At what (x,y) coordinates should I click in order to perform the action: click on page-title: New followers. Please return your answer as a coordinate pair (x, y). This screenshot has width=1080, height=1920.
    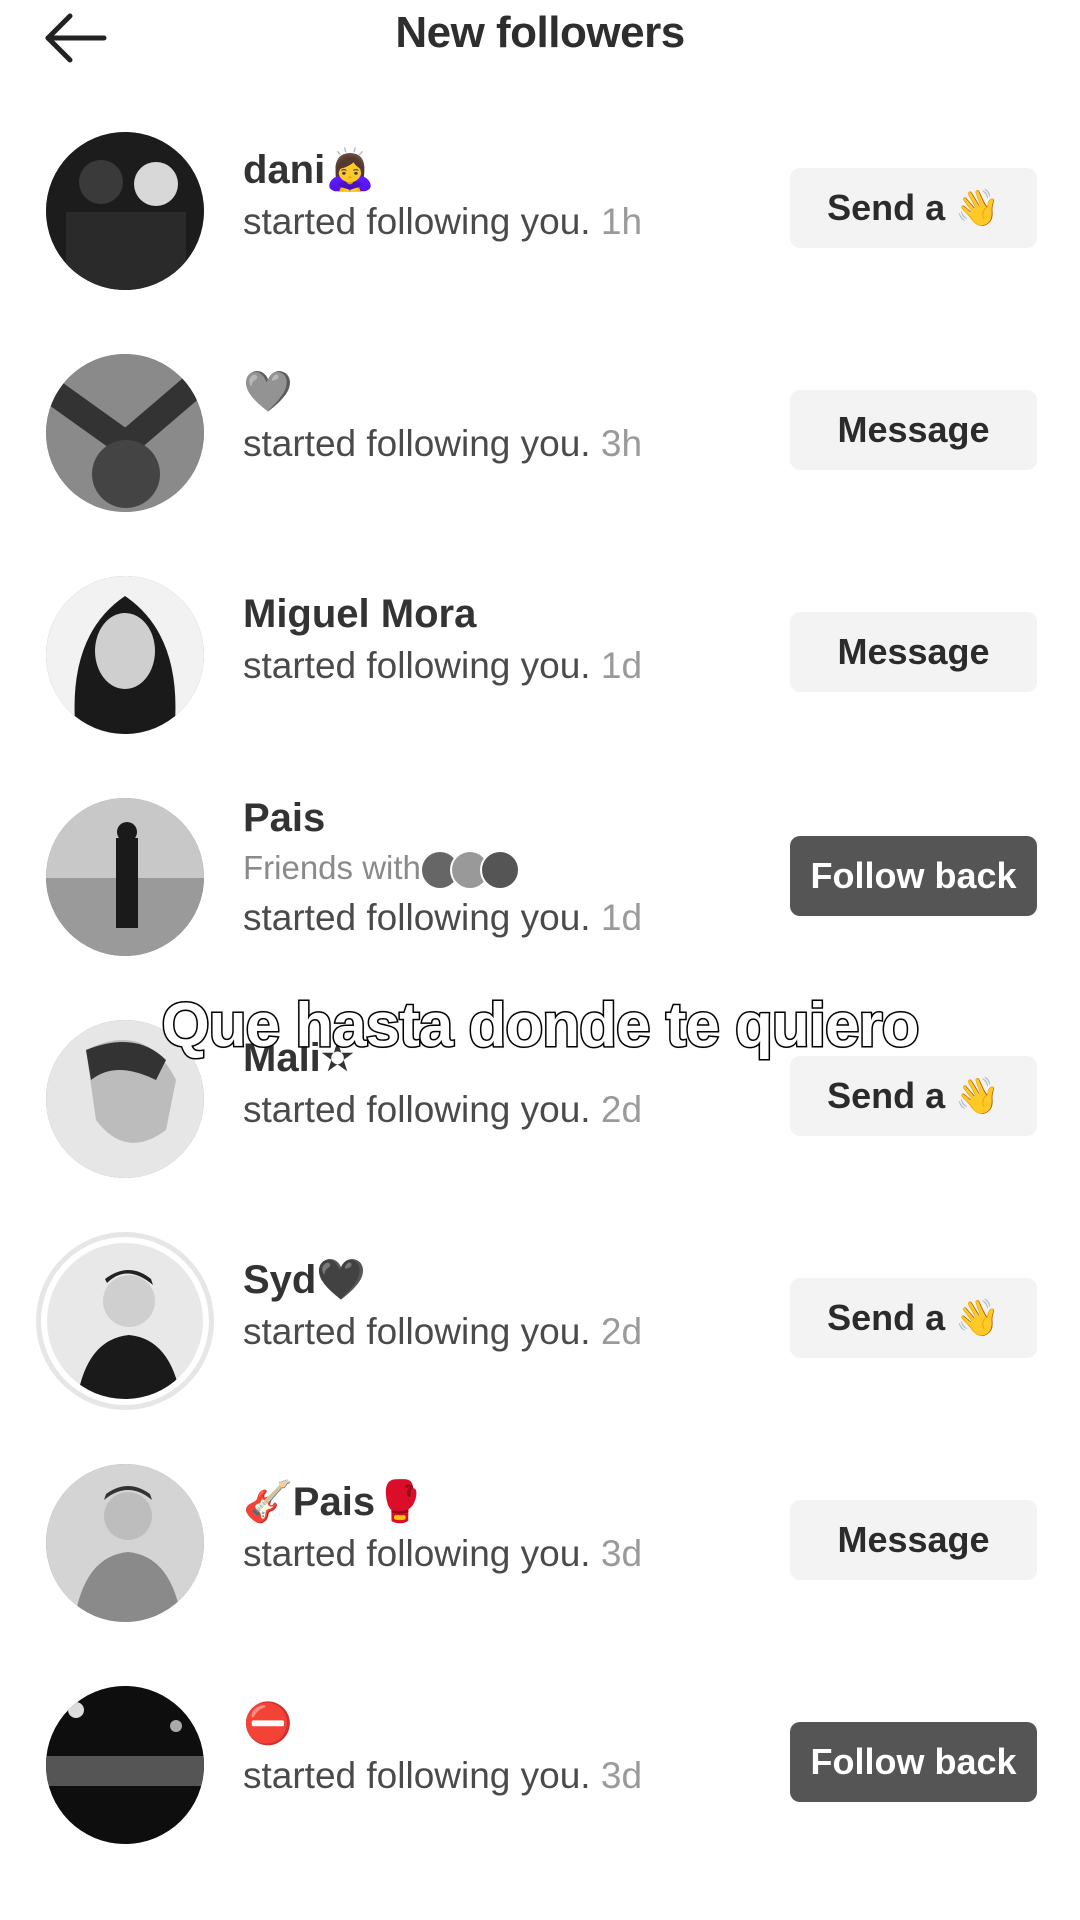
    Looking at the image, I should click on (540, 32).